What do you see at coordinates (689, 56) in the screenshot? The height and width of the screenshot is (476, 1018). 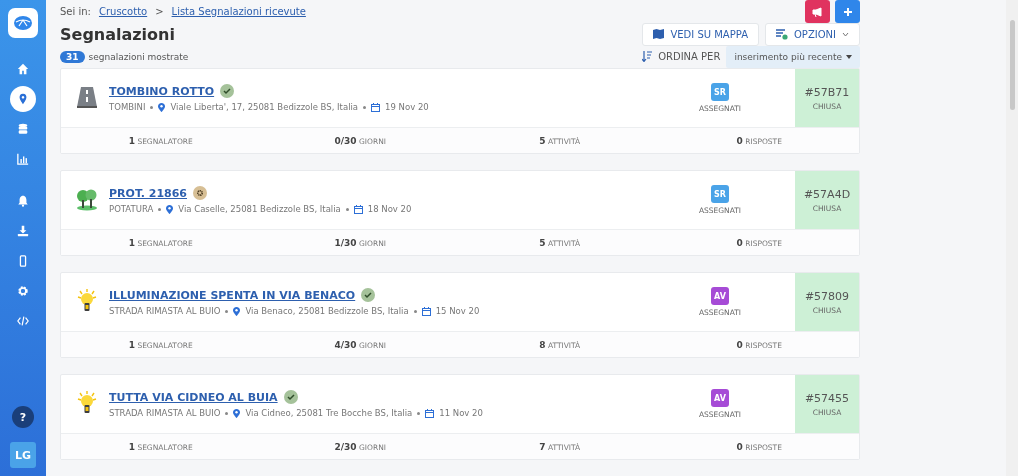 I see `sort-label: ORDINA PER` at bounding box center [689, 56].